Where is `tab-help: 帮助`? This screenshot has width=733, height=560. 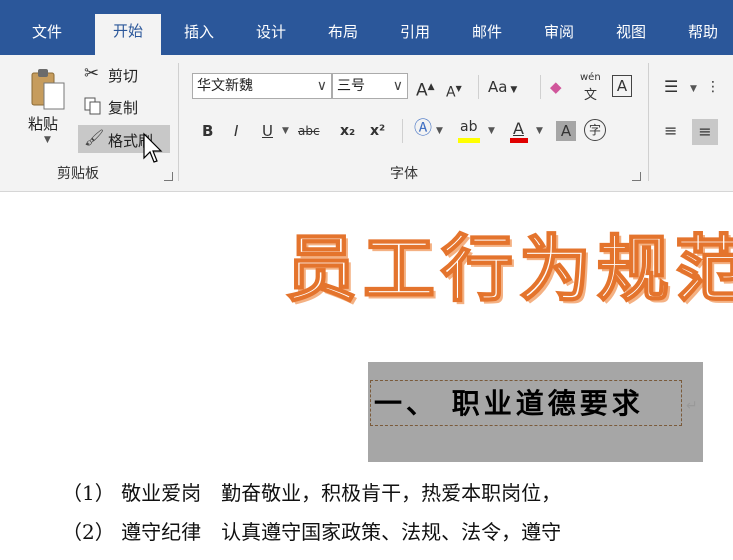
tab-help: 帮助 is located at coordinates (703, 36).